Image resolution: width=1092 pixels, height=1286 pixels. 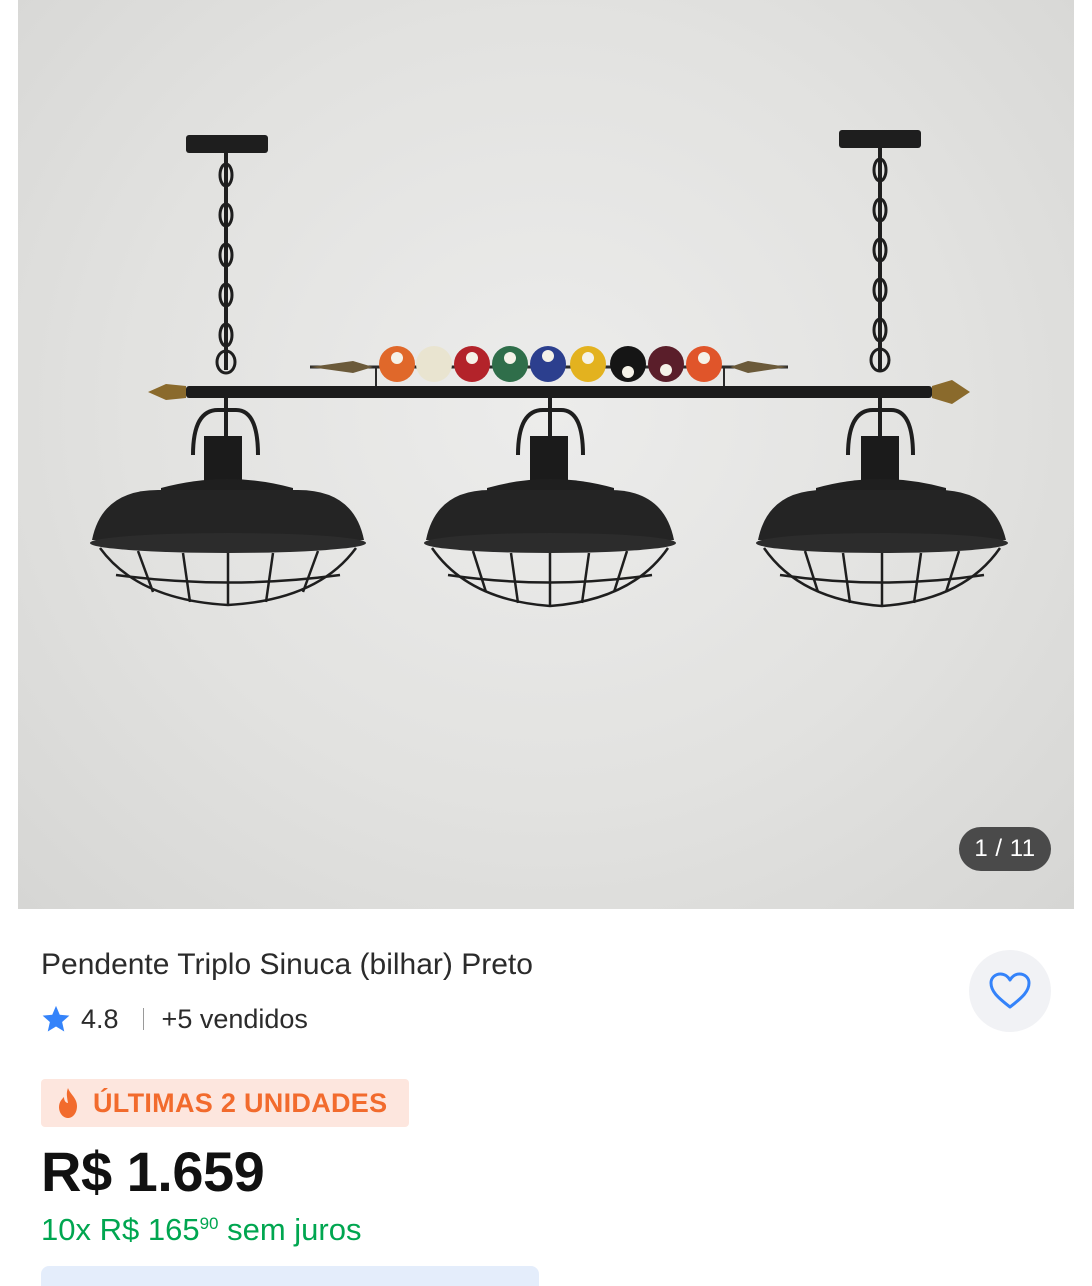 I want to click on rating-row: 4.8 +5 vendidos, so click(x=174, y=1019).